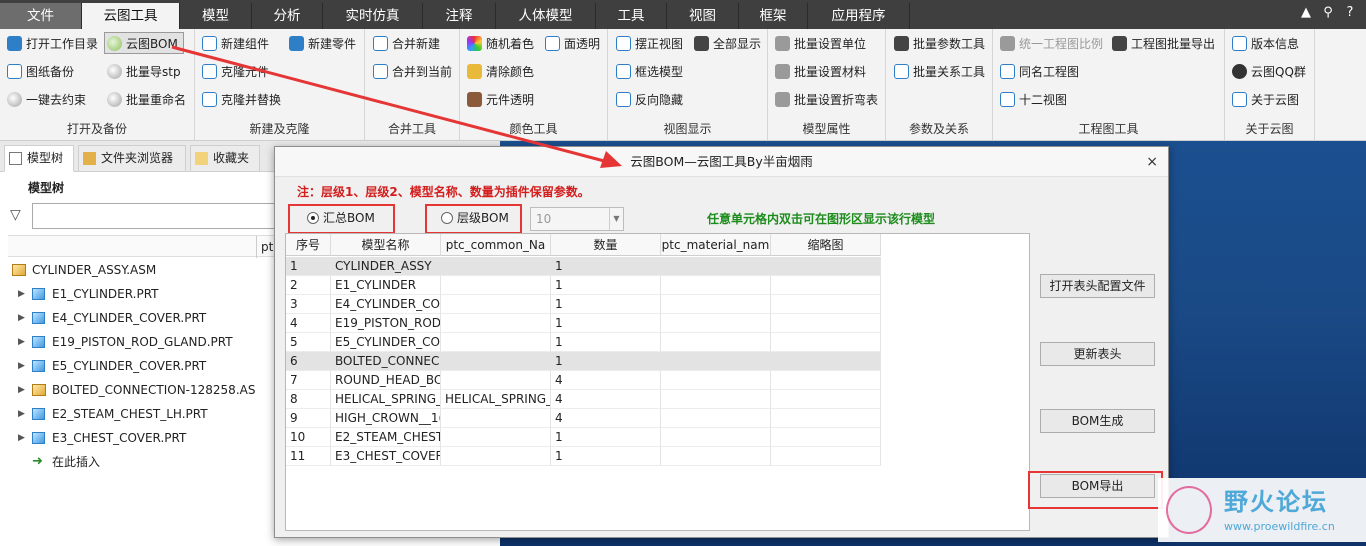  What do you see at coordinates (583, 418) in the screenshot?
I see `table-row: 9 HIGH_CROWN__1(4` at bounding box center [583, 418].